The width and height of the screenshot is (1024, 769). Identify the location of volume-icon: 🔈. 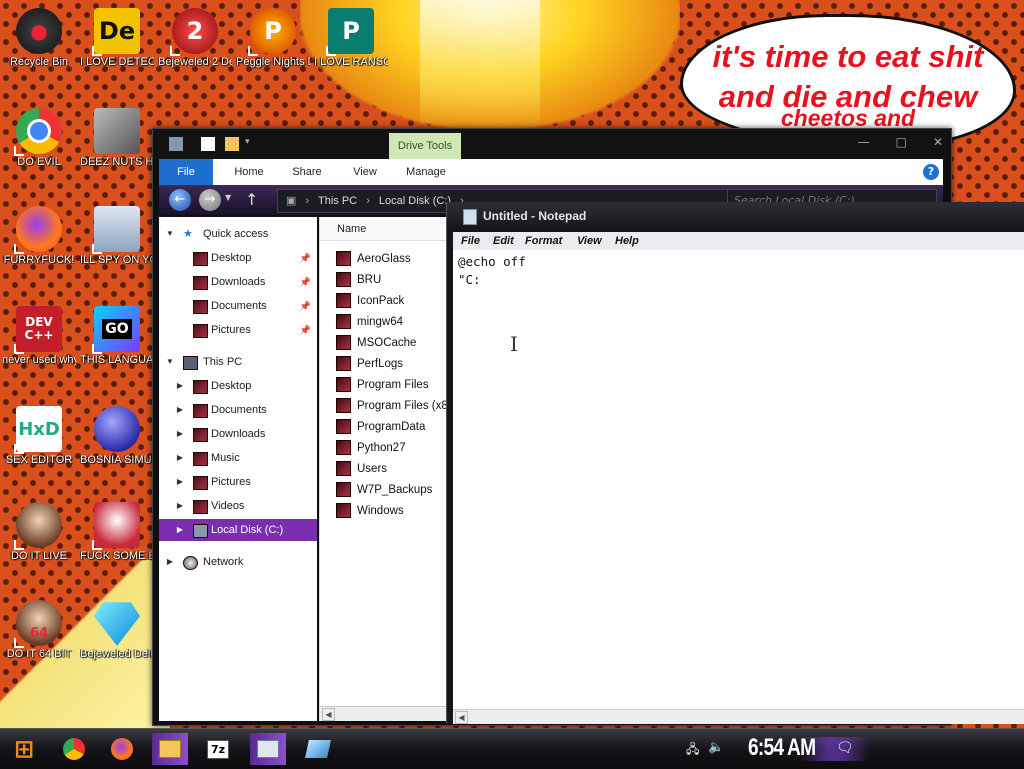
(716, 747).